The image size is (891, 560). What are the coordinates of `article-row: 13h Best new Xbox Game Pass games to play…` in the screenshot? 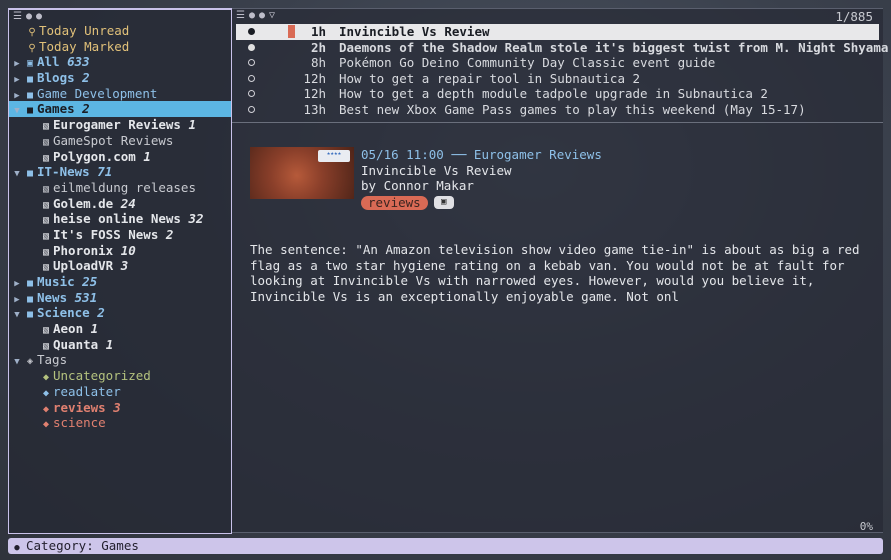 It's located at (557, 110).